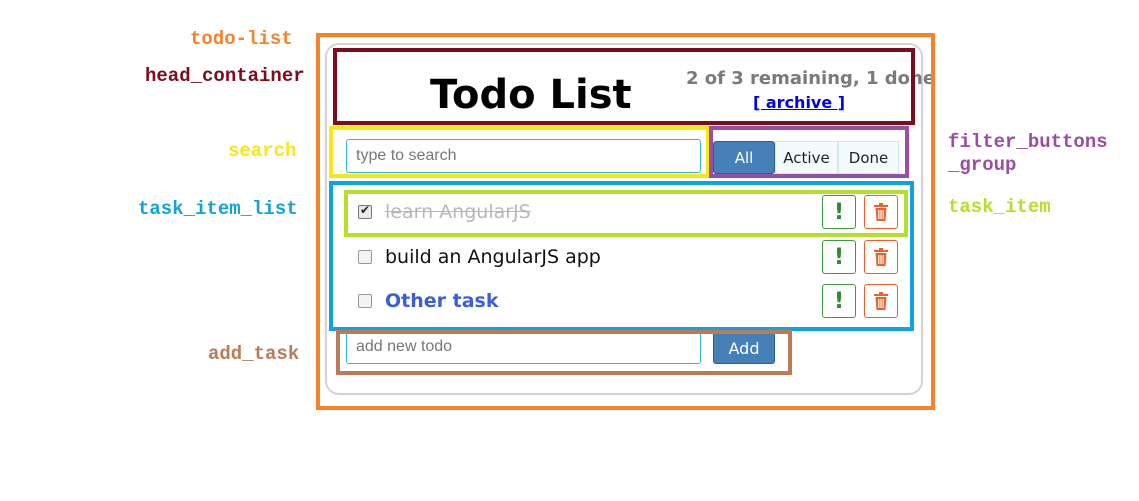 This screenshot has width=1139, height=501. Describe the element at coordinates (262, 151) in the screenshot. I see `annotation-search: search` at that location.